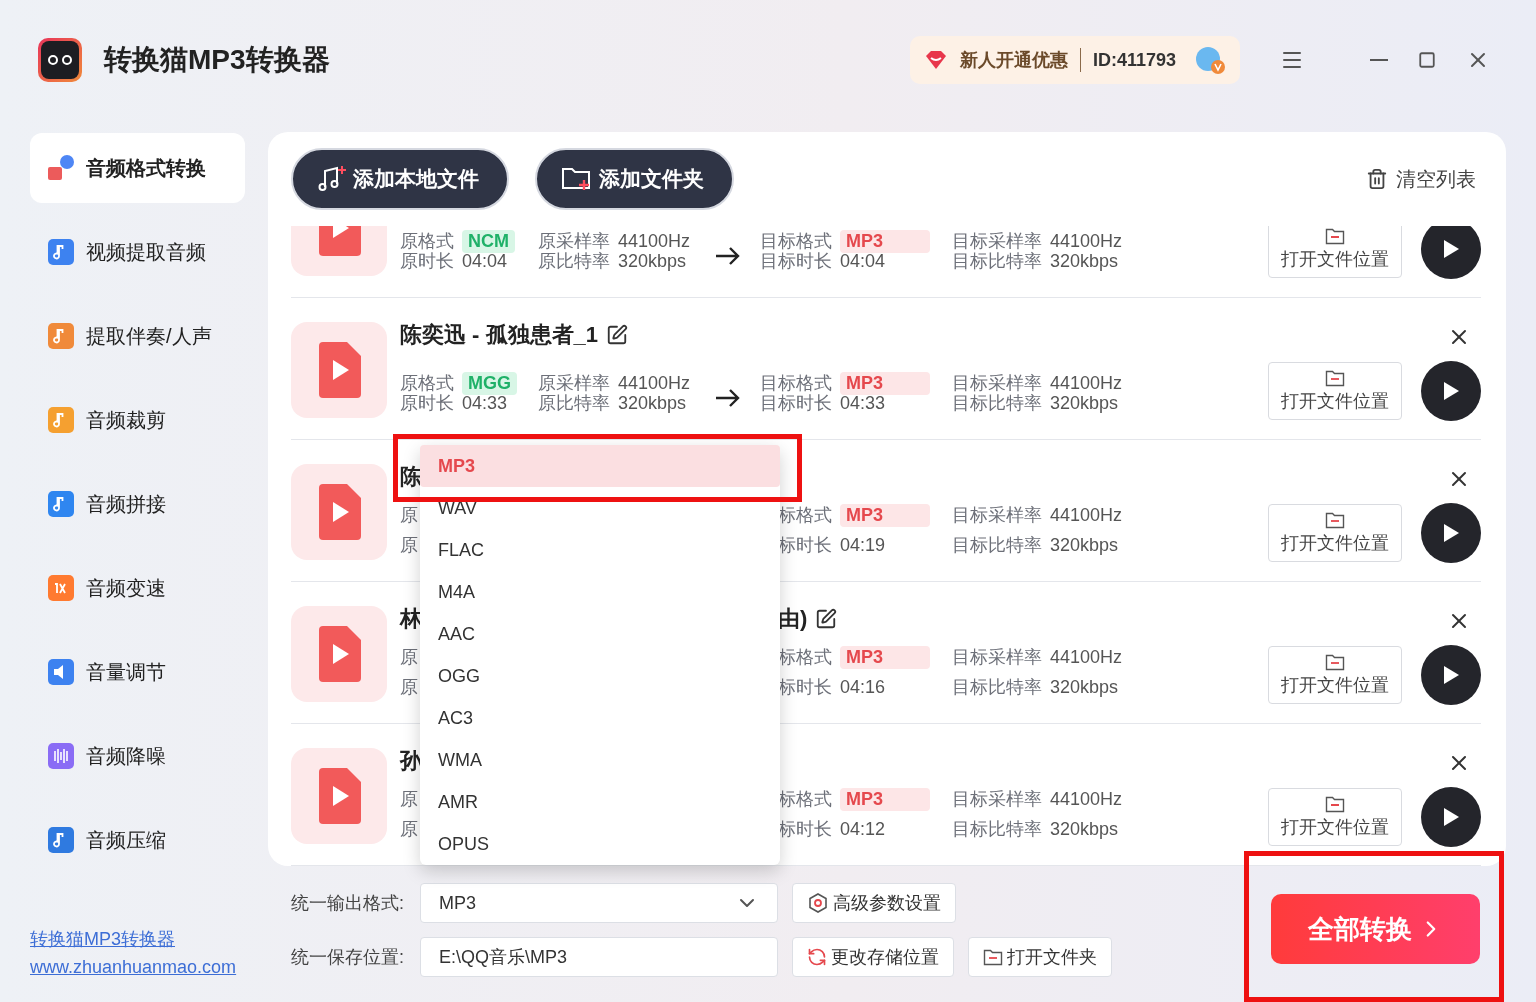 This screenshot has height=1002, width=1536. I want to click on sidebar-item: 音量调节, so click(137, 672).